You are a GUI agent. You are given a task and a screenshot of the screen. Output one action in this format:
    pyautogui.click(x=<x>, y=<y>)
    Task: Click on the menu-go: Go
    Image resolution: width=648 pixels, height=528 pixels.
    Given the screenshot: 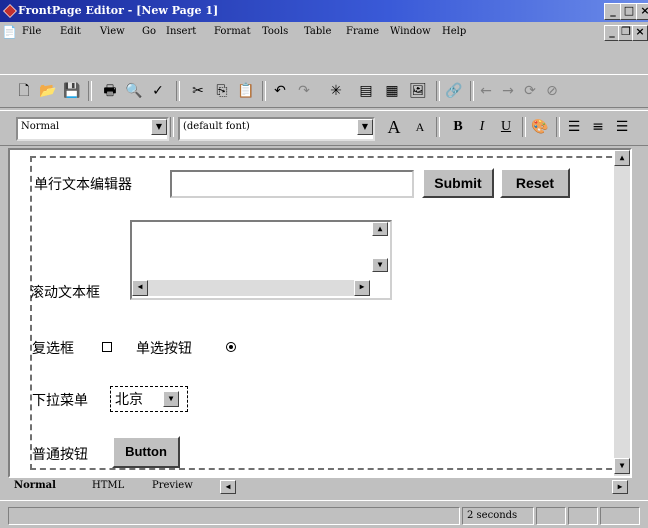 What is the action you would take?
    pyautogui.click(x=149, y=31)
    